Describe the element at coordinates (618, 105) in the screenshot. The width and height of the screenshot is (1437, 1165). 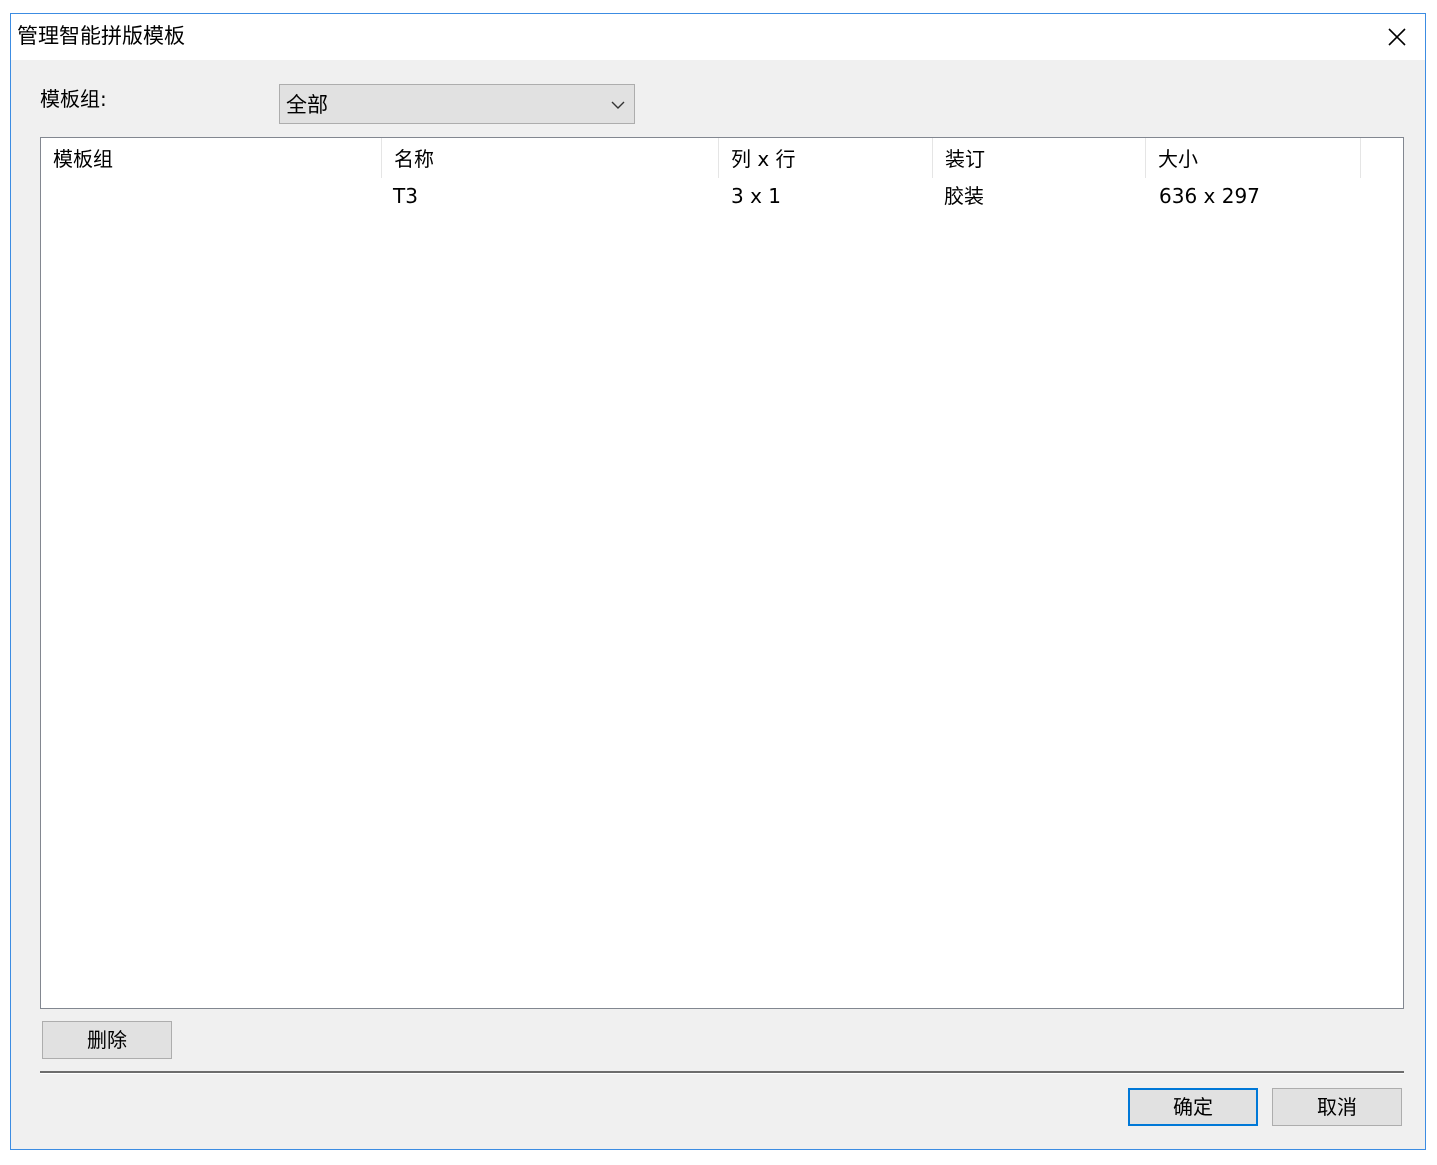
I see `chevron-down-icon` at that location.